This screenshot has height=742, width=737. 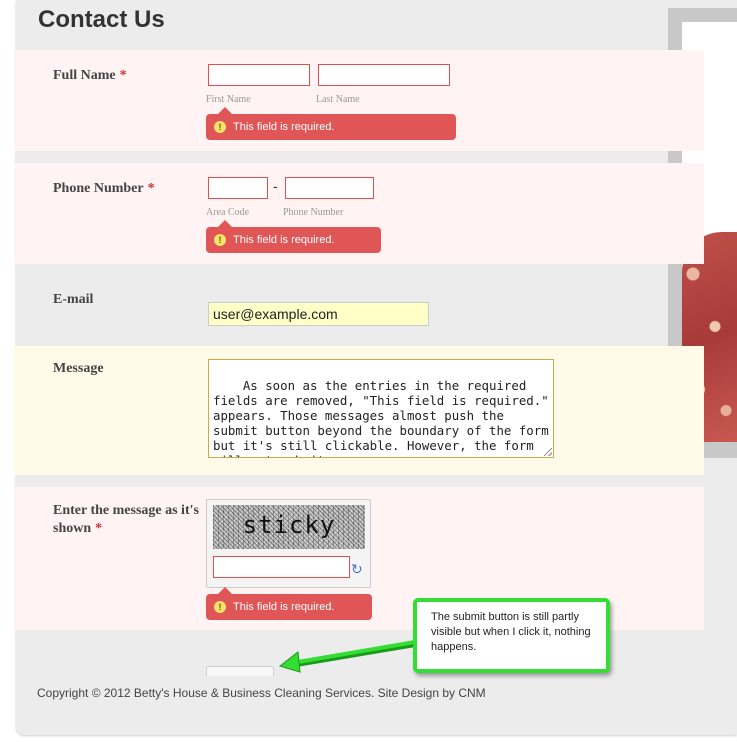 What do you see at coordinates (313, 212) in the screenshot?
I see `phone-number-sublabel: Phone Number` at bounding box center [313, 212].